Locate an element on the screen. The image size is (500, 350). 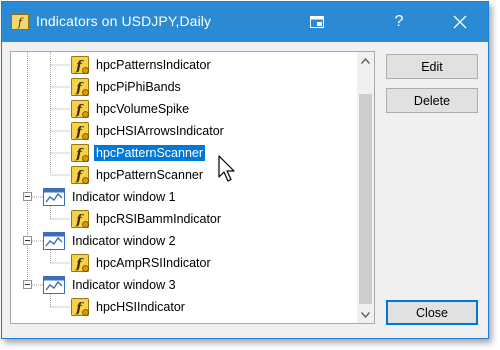
tree-item-indicator: f hpcHSIIndicator is located at coordinates (128, 307).